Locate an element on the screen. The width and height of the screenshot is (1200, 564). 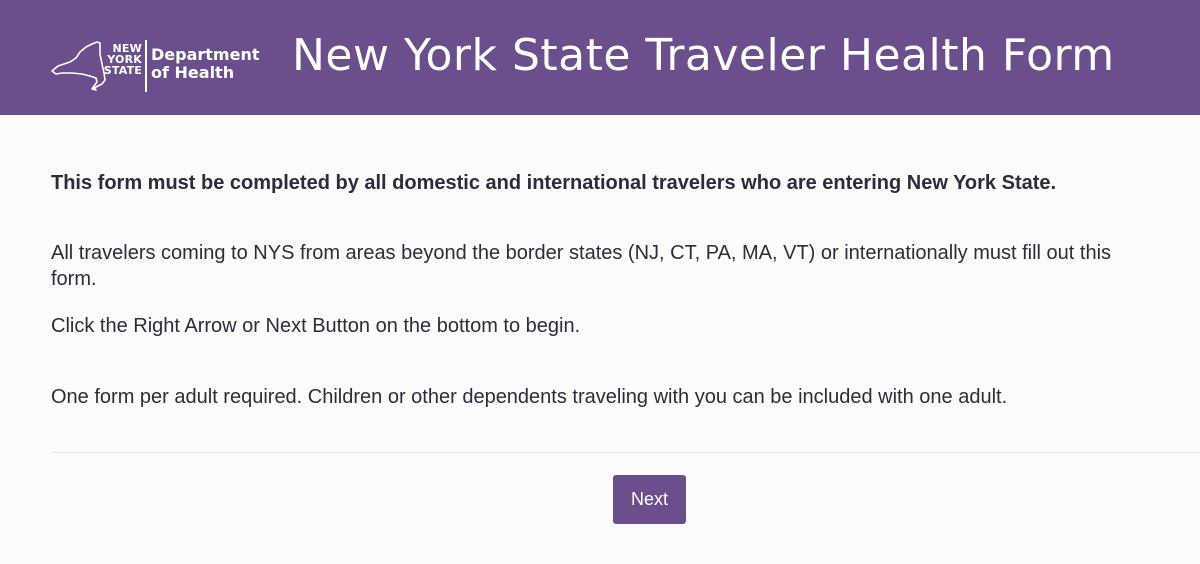
footer-divider is located at coordinates (625, 452).